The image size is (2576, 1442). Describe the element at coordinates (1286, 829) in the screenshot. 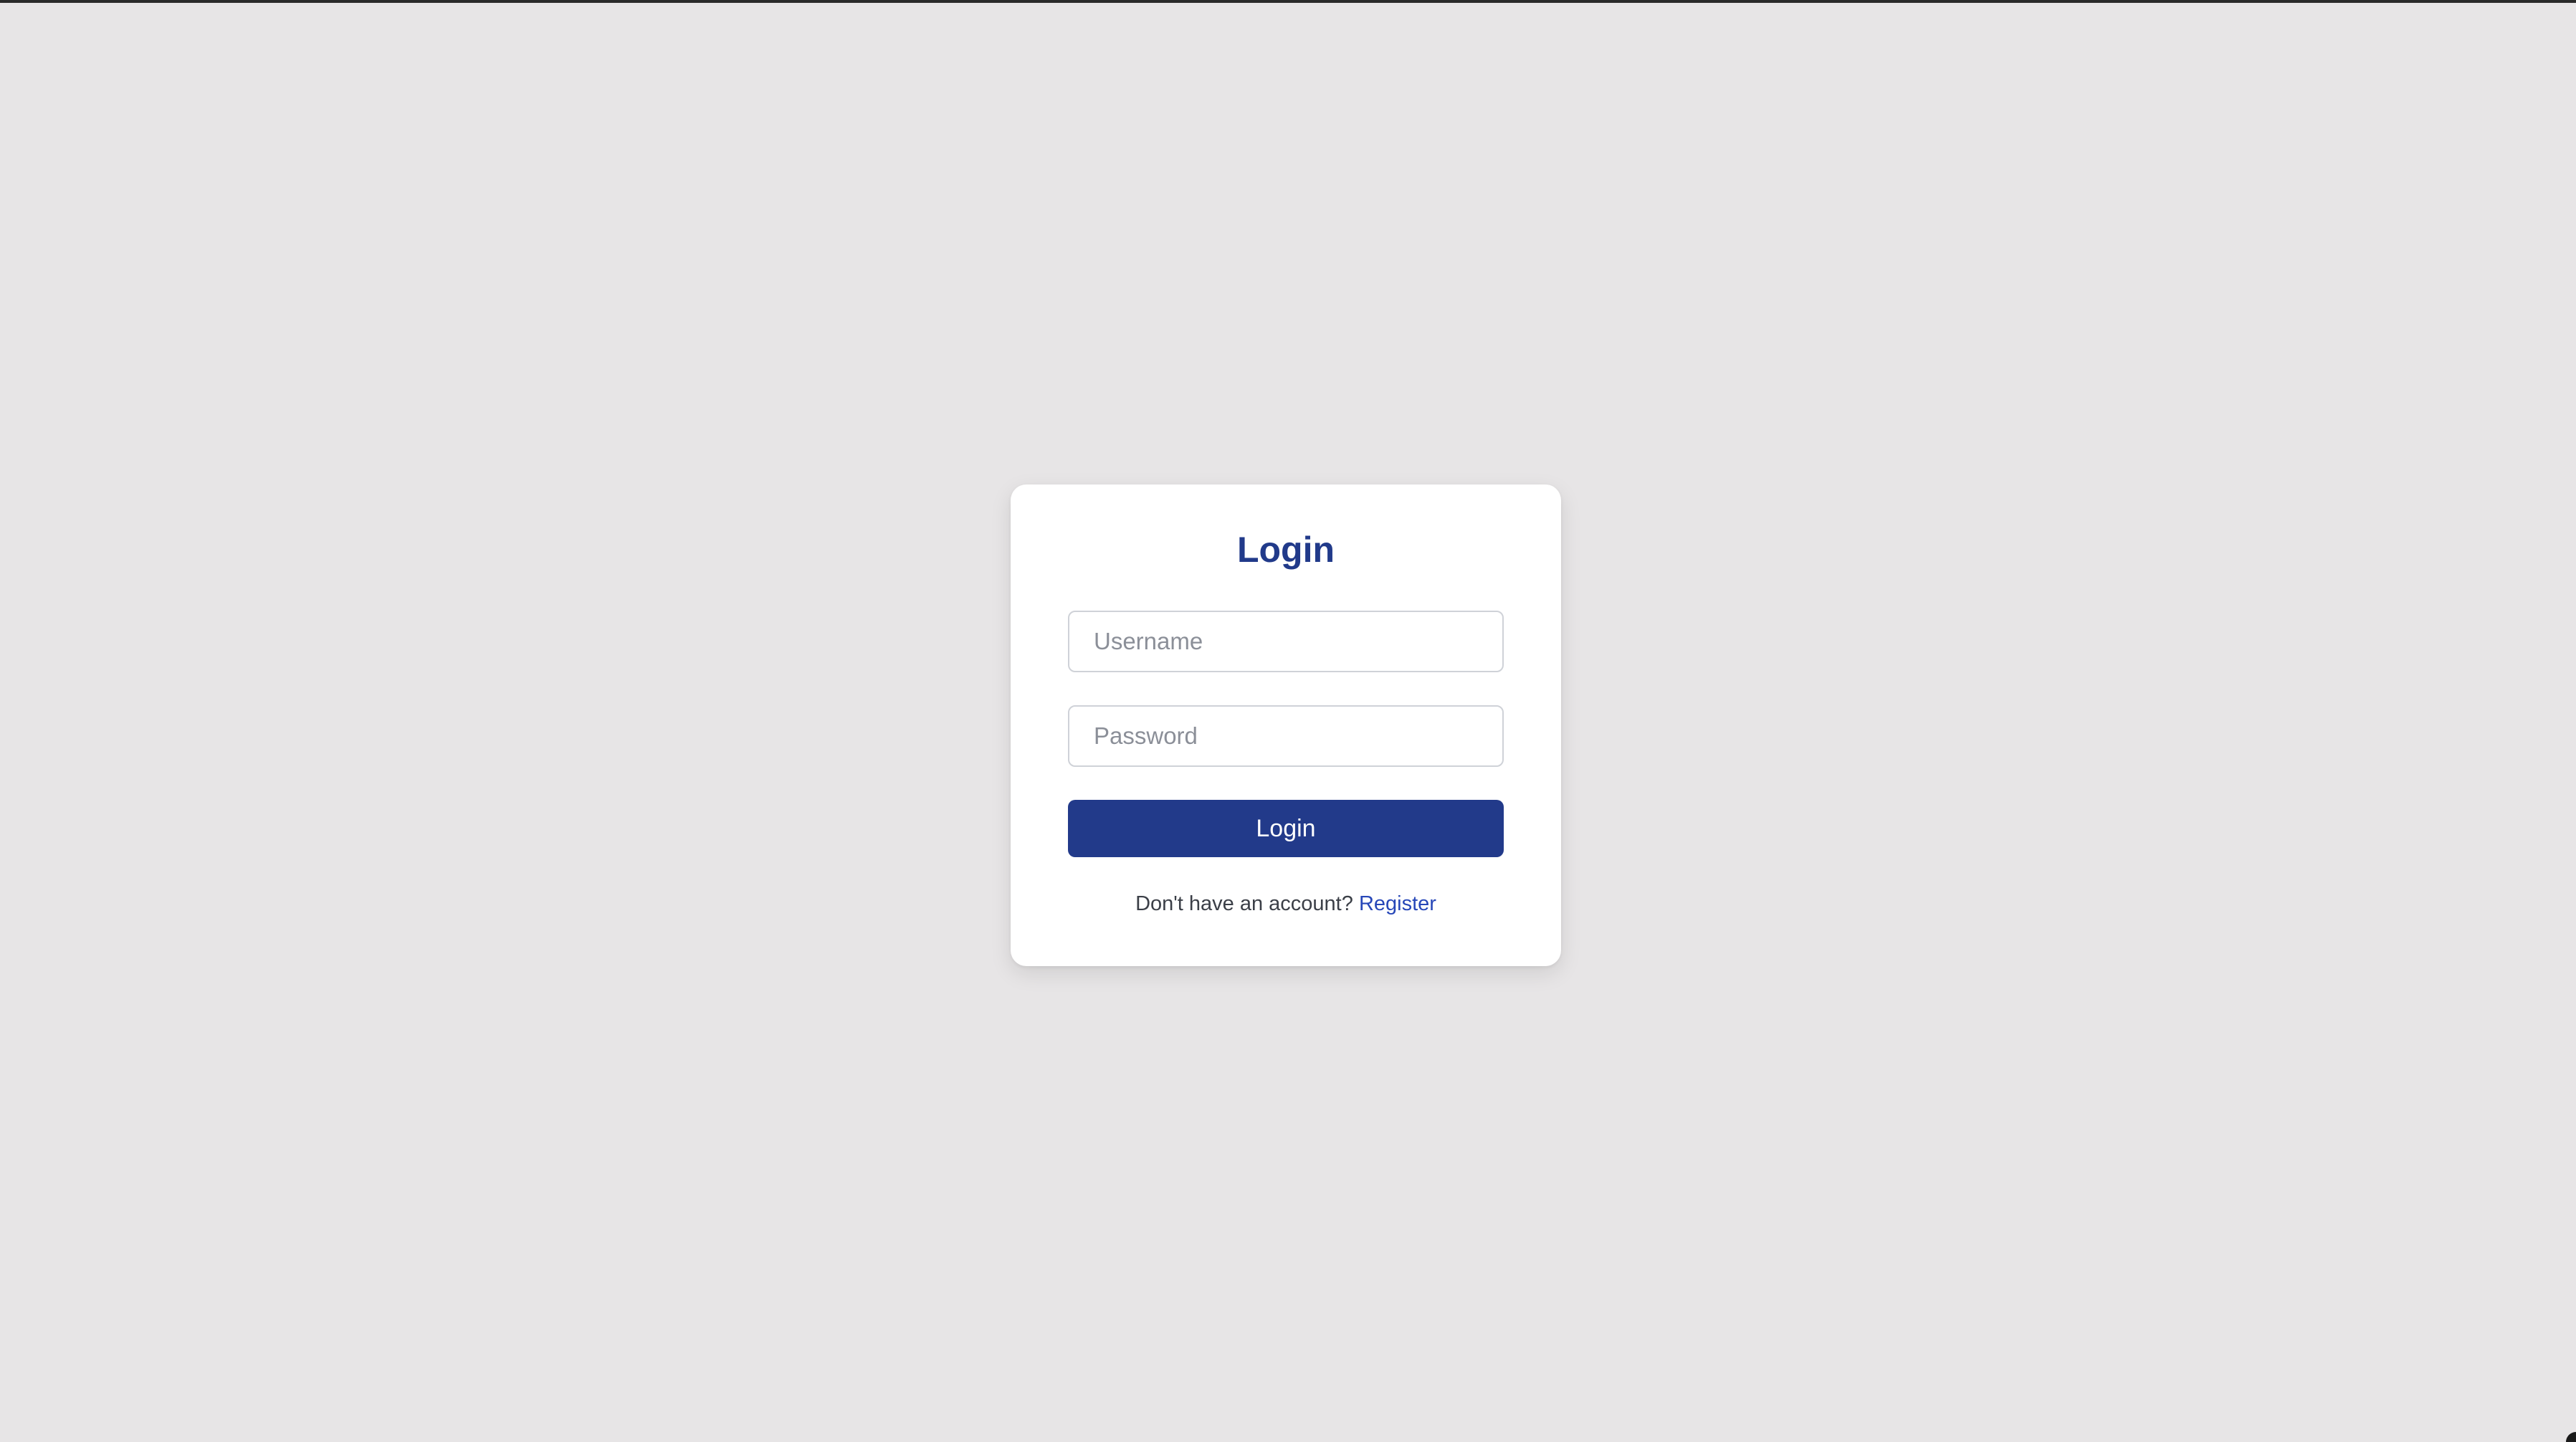

I see `login-button: Login` at that location.